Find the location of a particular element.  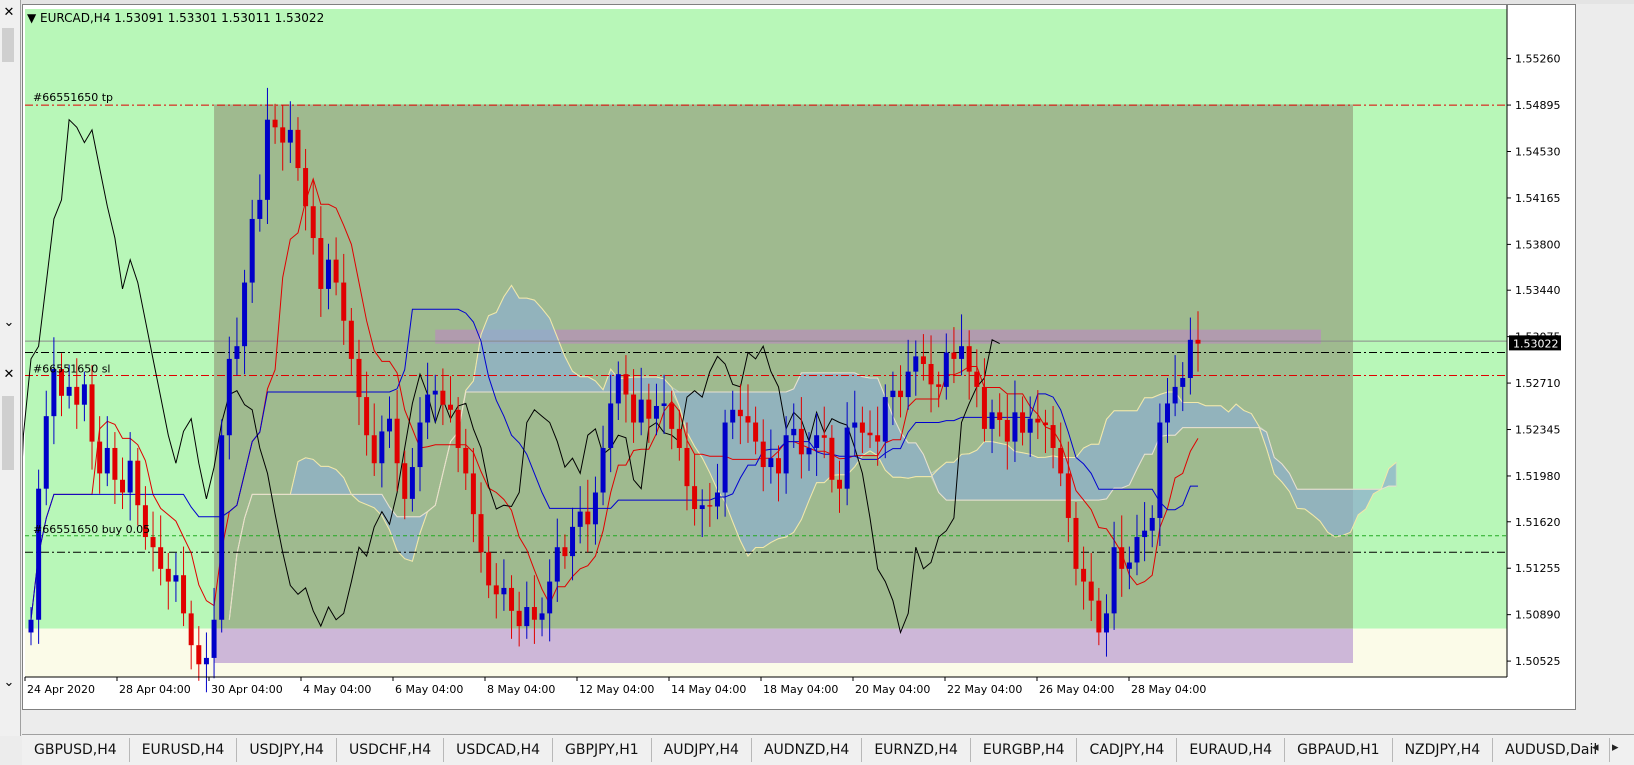

left-gutter: ✕ ⌄ ✕ ⌄ is located at coordinates (10, 368).